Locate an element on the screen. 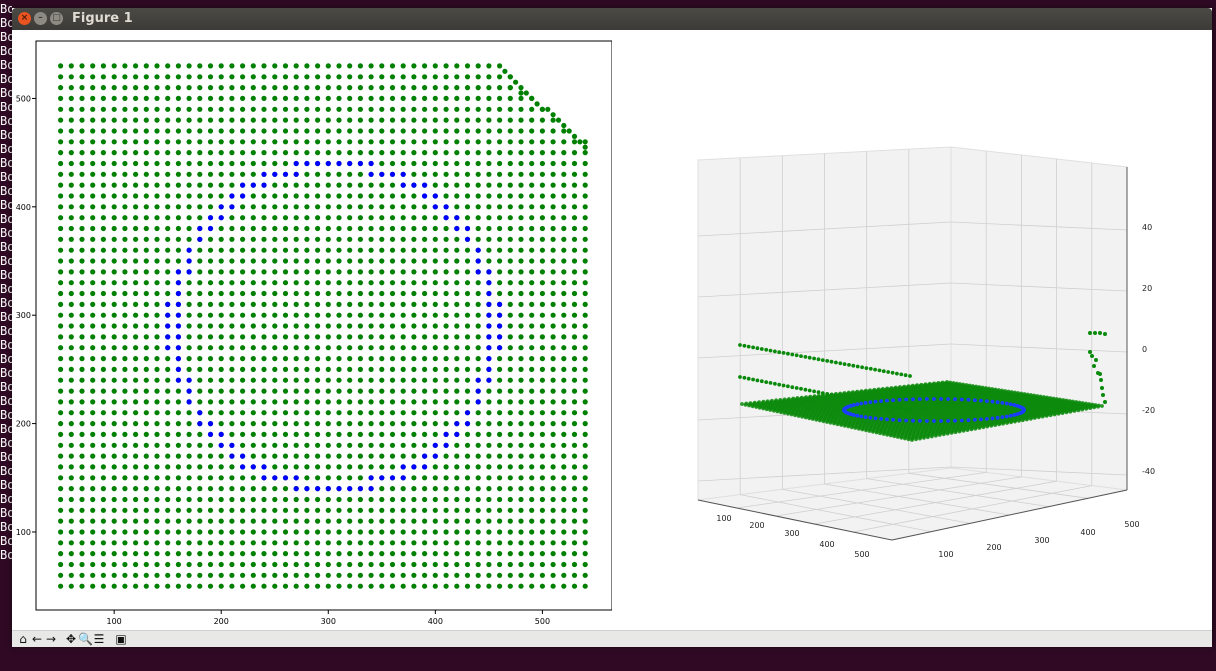 This screenshot has height=671, width=1216. minimize-icon: – is located at coordinates (40, 18).